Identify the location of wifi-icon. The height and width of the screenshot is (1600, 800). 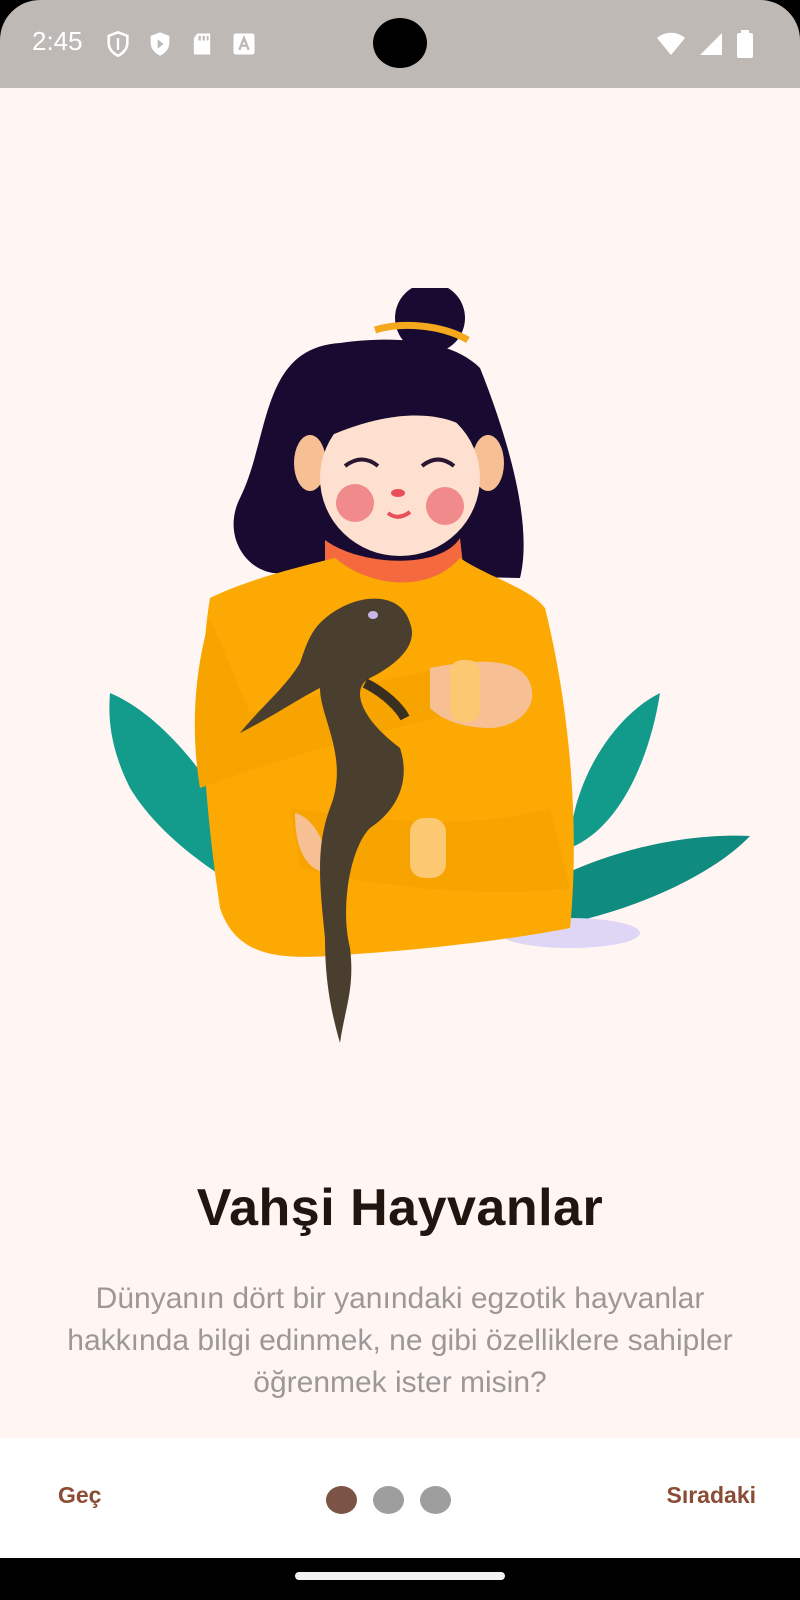
(671, 43).